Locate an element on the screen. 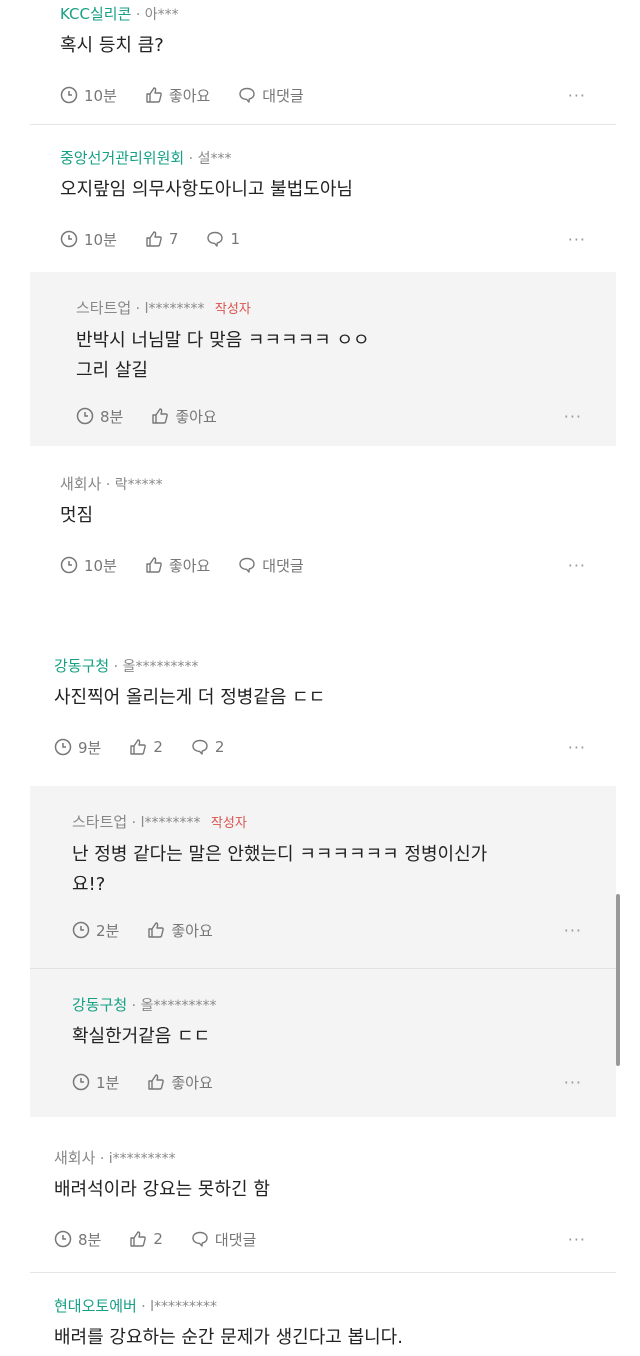 The width and height of the screenshot is (640, 1356). comment-text: 배려석이라 강요는 못하긴 함 is located at coordinates (162, 1189).